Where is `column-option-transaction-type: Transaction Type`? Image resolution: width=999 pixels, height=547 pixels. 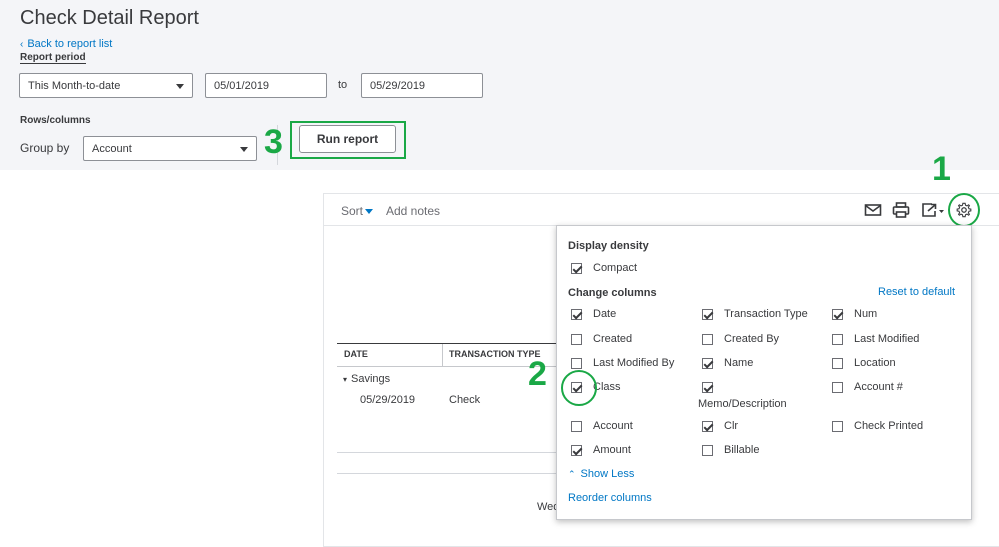 column-option-transaction-type: Transaction Type is located at coordinates (755, 314).